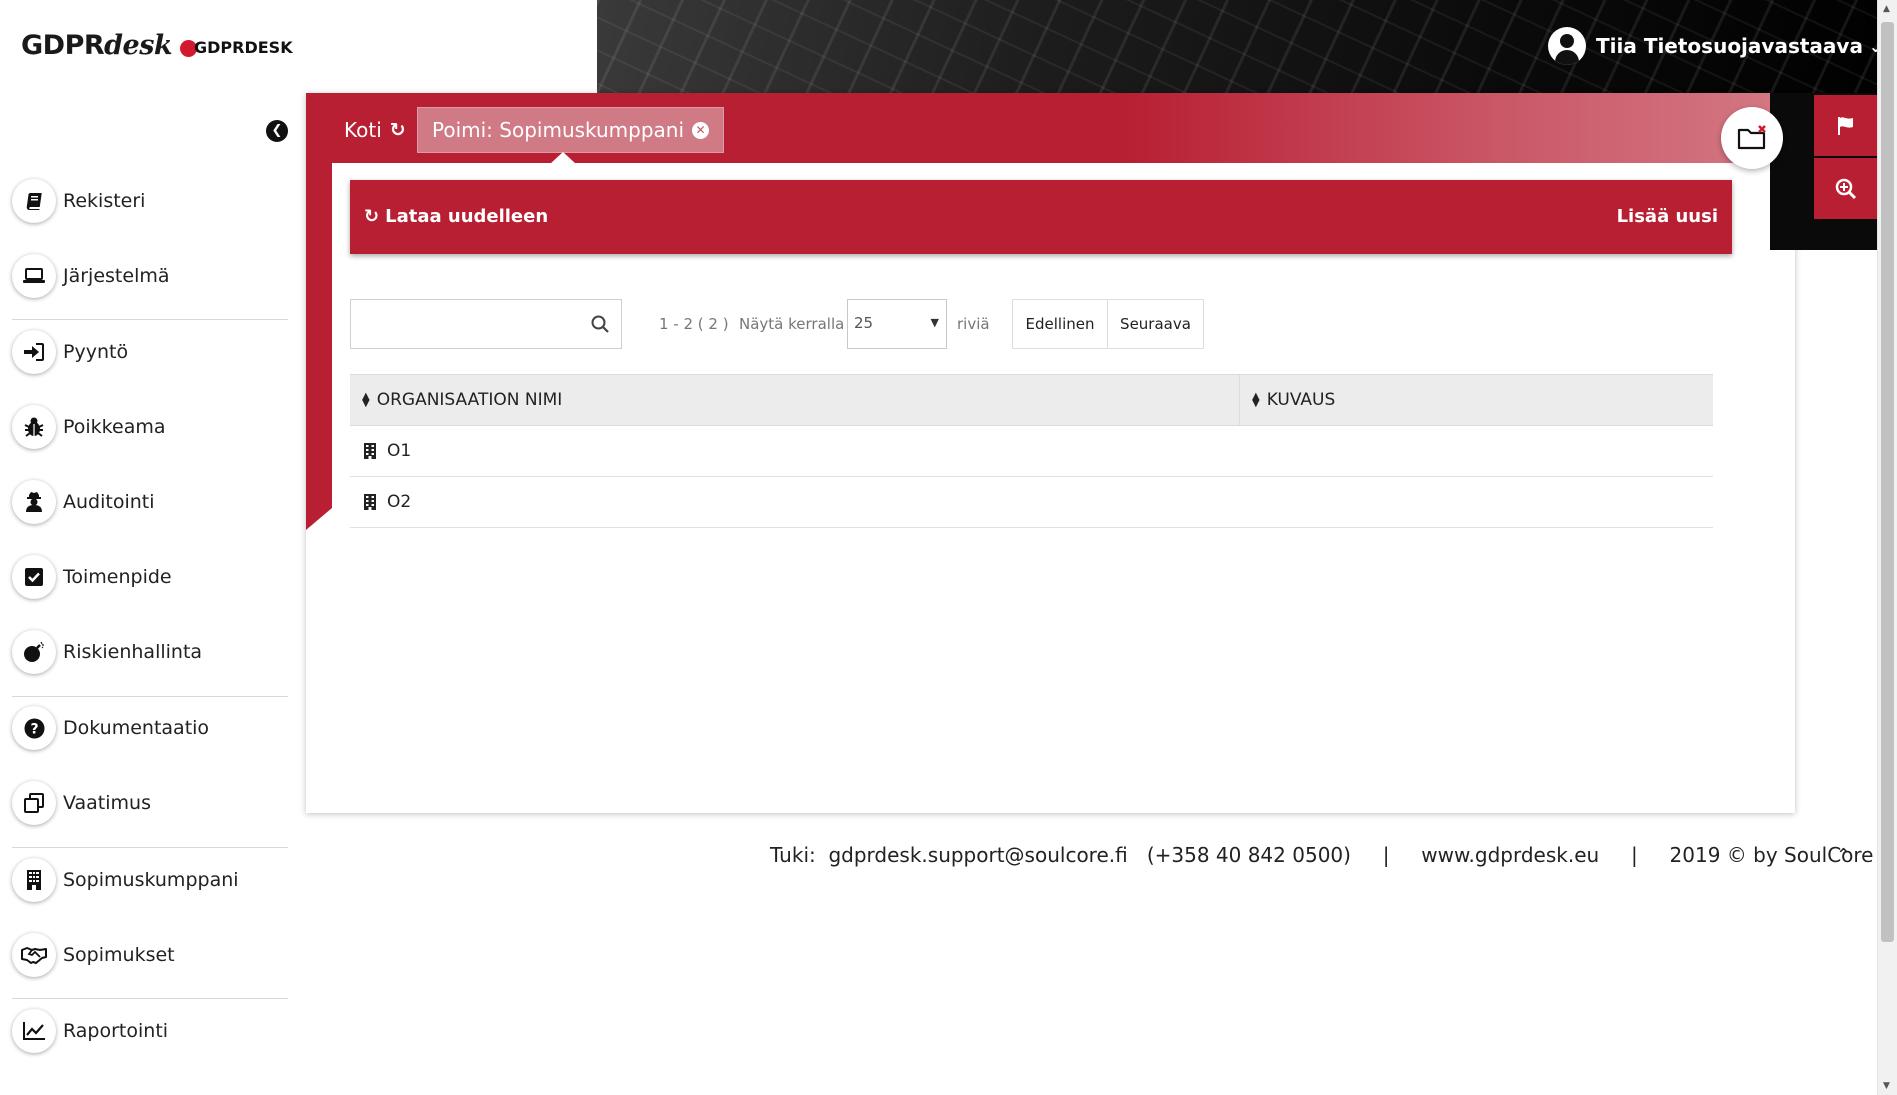 The width and height of the screenshot is (1897, 1095). I want to click on breadcrumb-home: Koti ↻, so click(375, 130).